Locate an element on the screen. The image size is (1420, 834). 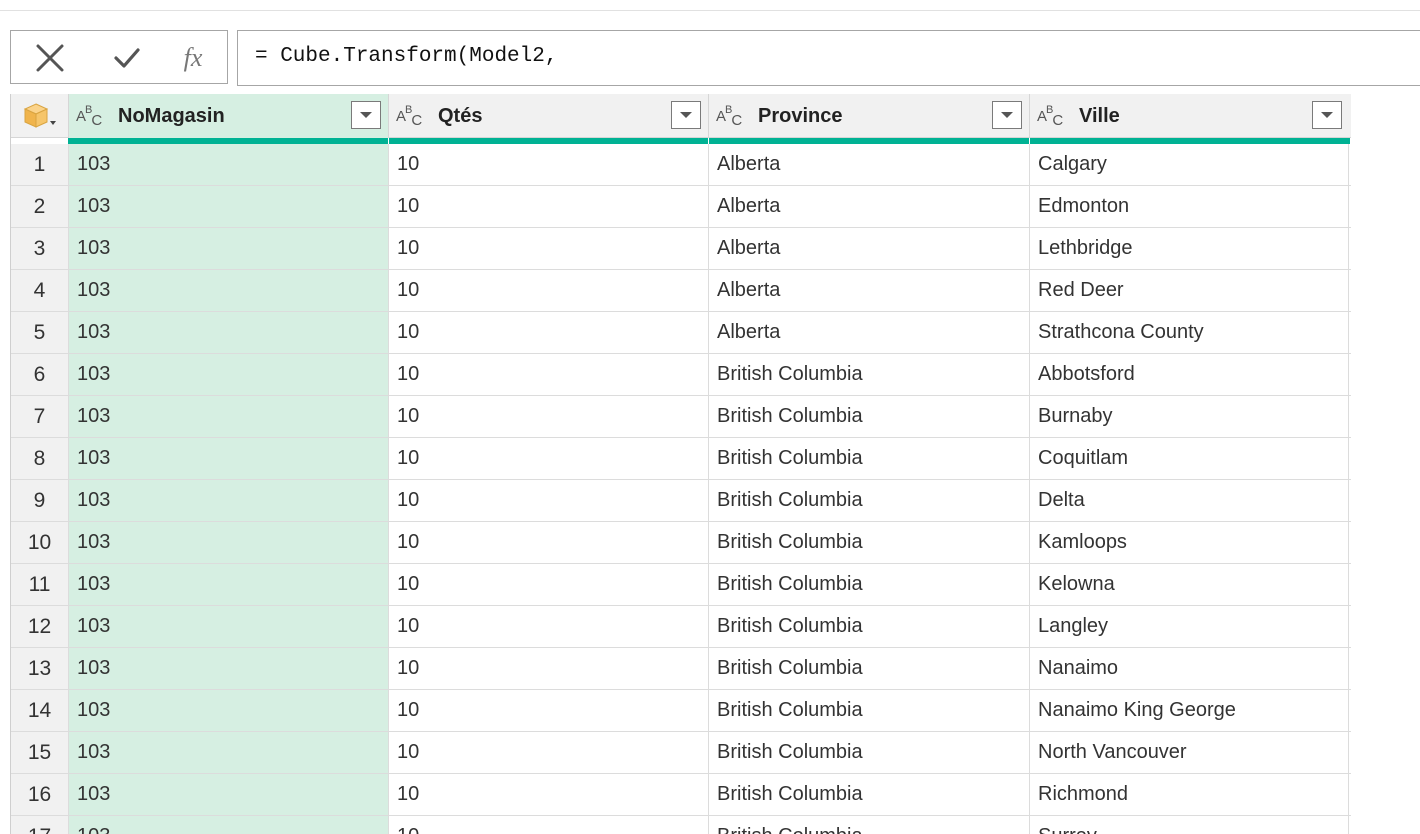
row-number: 9 is located at coordinates (39, 500).